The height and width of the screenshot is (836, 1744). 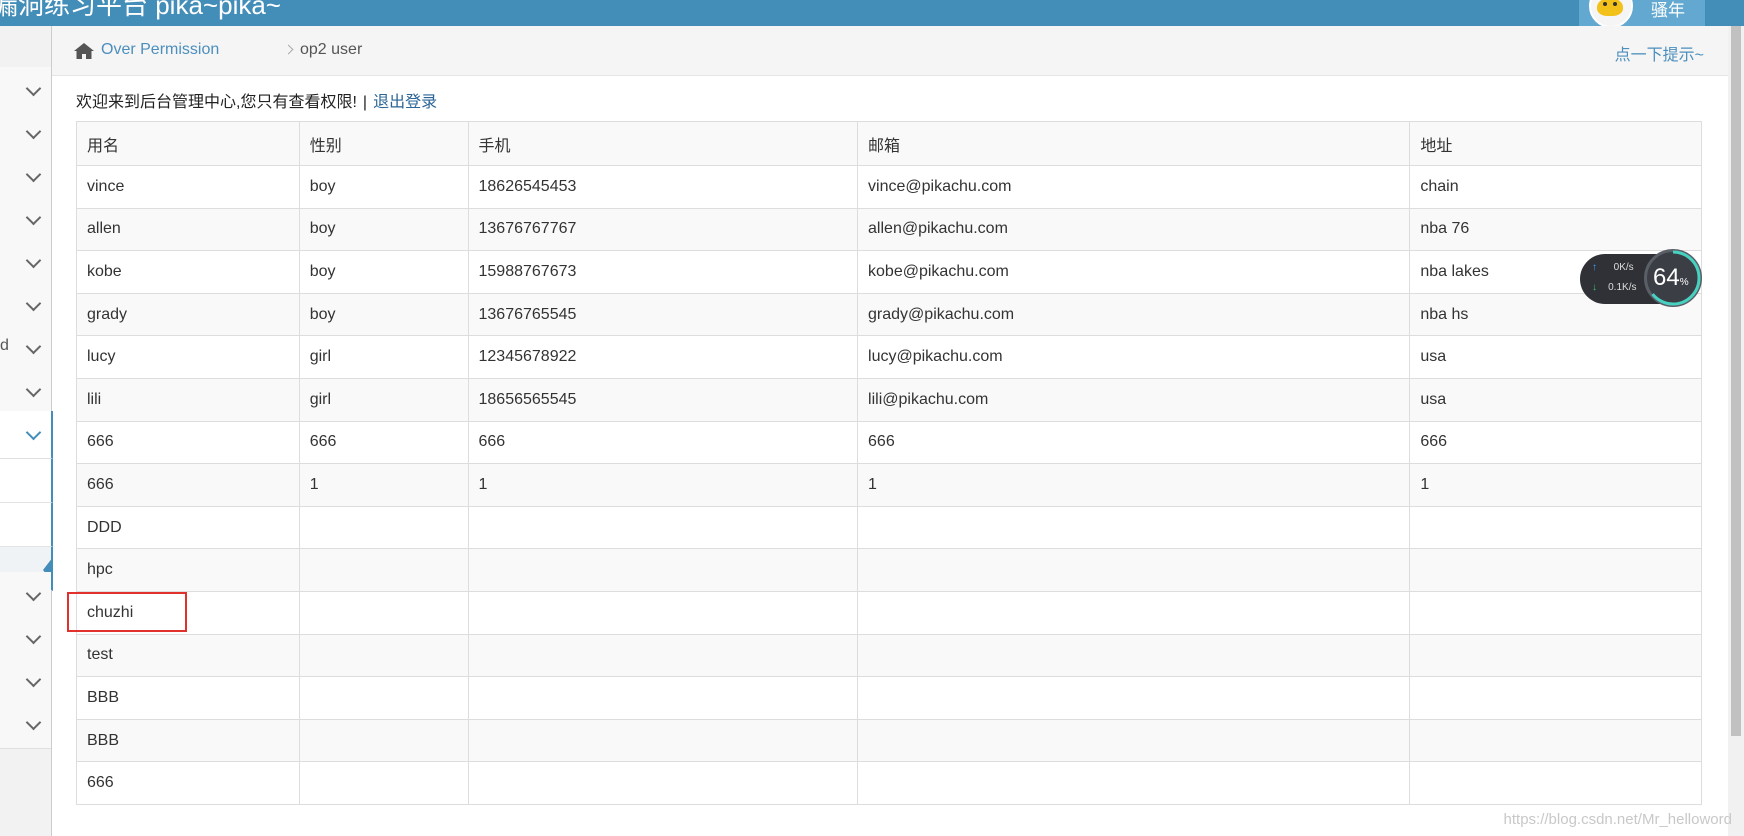 I want to click on table-row: hpc, so click(x=889, y=570).